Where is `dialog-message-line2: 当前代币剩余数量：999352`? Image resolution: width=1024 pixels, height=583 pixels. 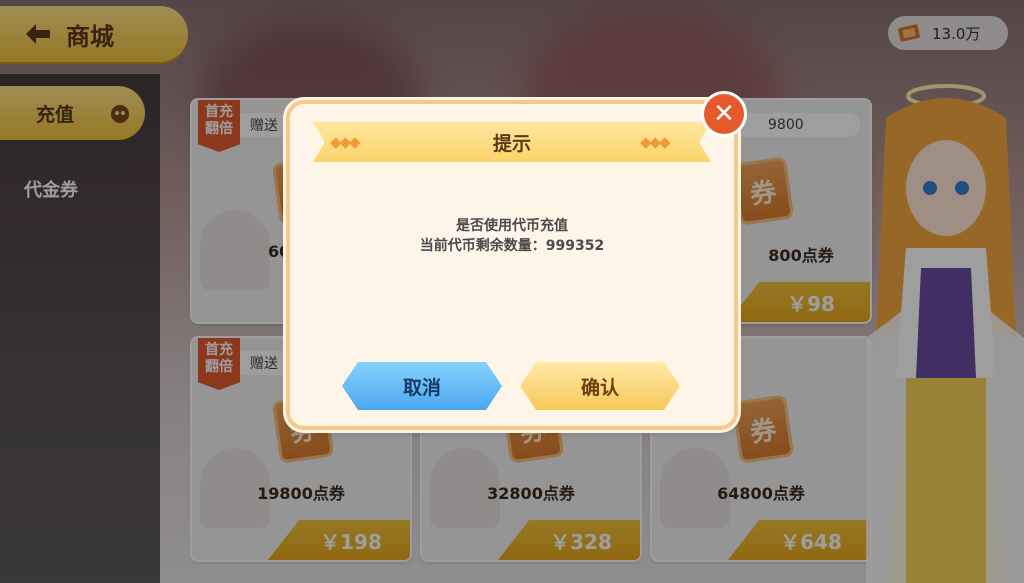
dialog-message-line2: 当前代币剩余数量：999352 is located at coordinates (512, 246).